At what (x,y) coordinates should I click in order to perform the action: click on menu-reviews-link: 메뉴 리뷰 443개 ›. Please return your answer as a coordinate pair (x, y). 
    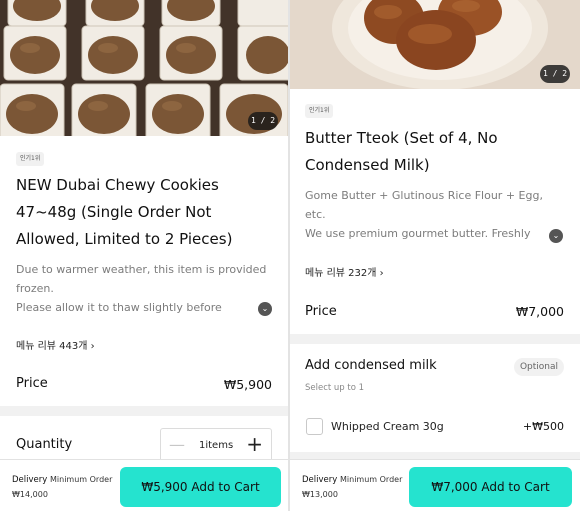
    Looking at the image, I should click on (55, 344).